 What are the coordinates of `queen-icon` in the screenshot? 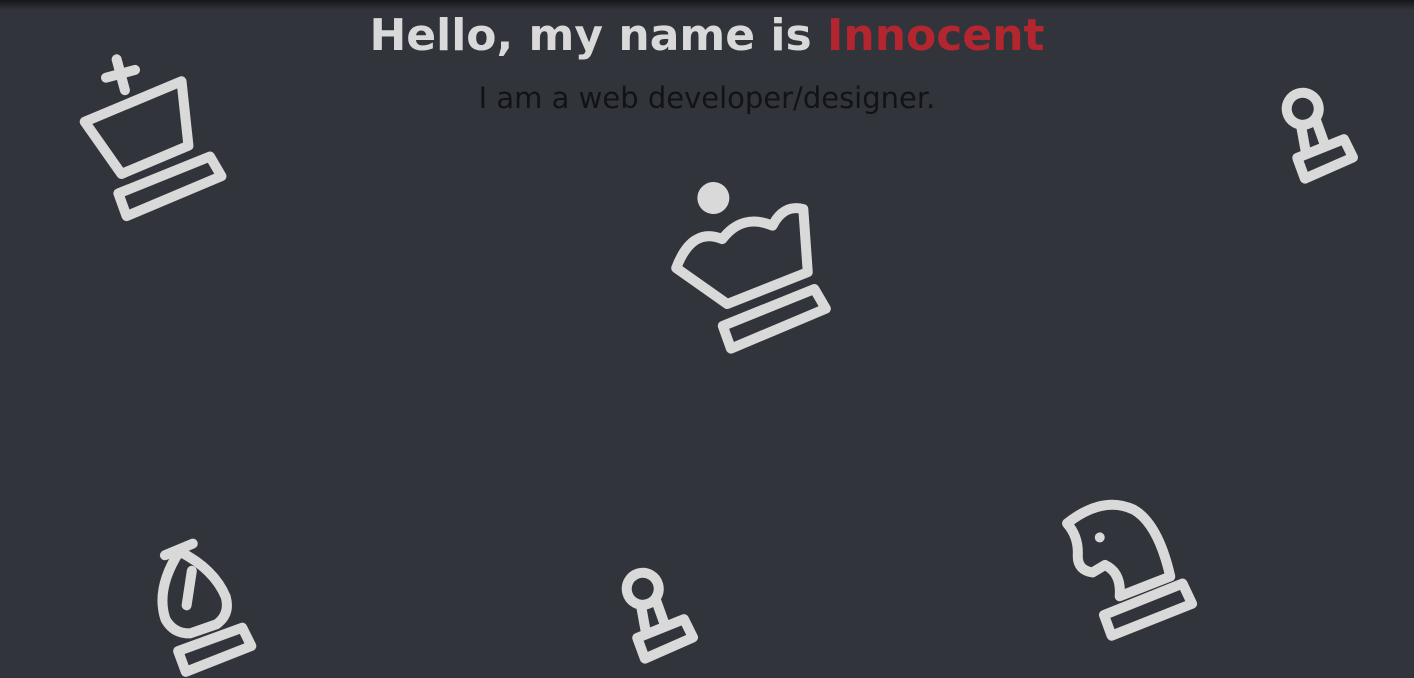 It's located at (751, 268).